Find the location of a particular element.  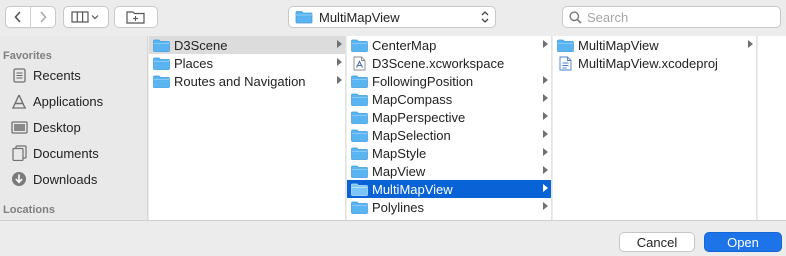

item-label: Places is located at coordinates (194, 63).